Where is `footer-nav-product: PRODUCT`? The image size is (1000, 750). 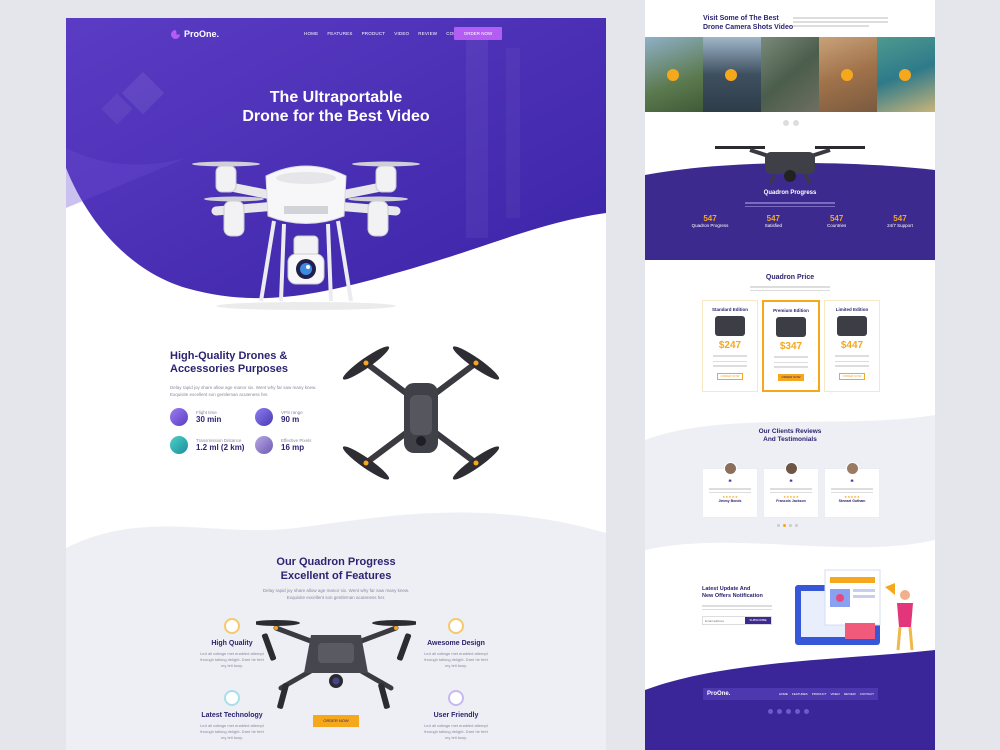
footer-nav-product: PRODUCT is located at coordinates (819, 694).